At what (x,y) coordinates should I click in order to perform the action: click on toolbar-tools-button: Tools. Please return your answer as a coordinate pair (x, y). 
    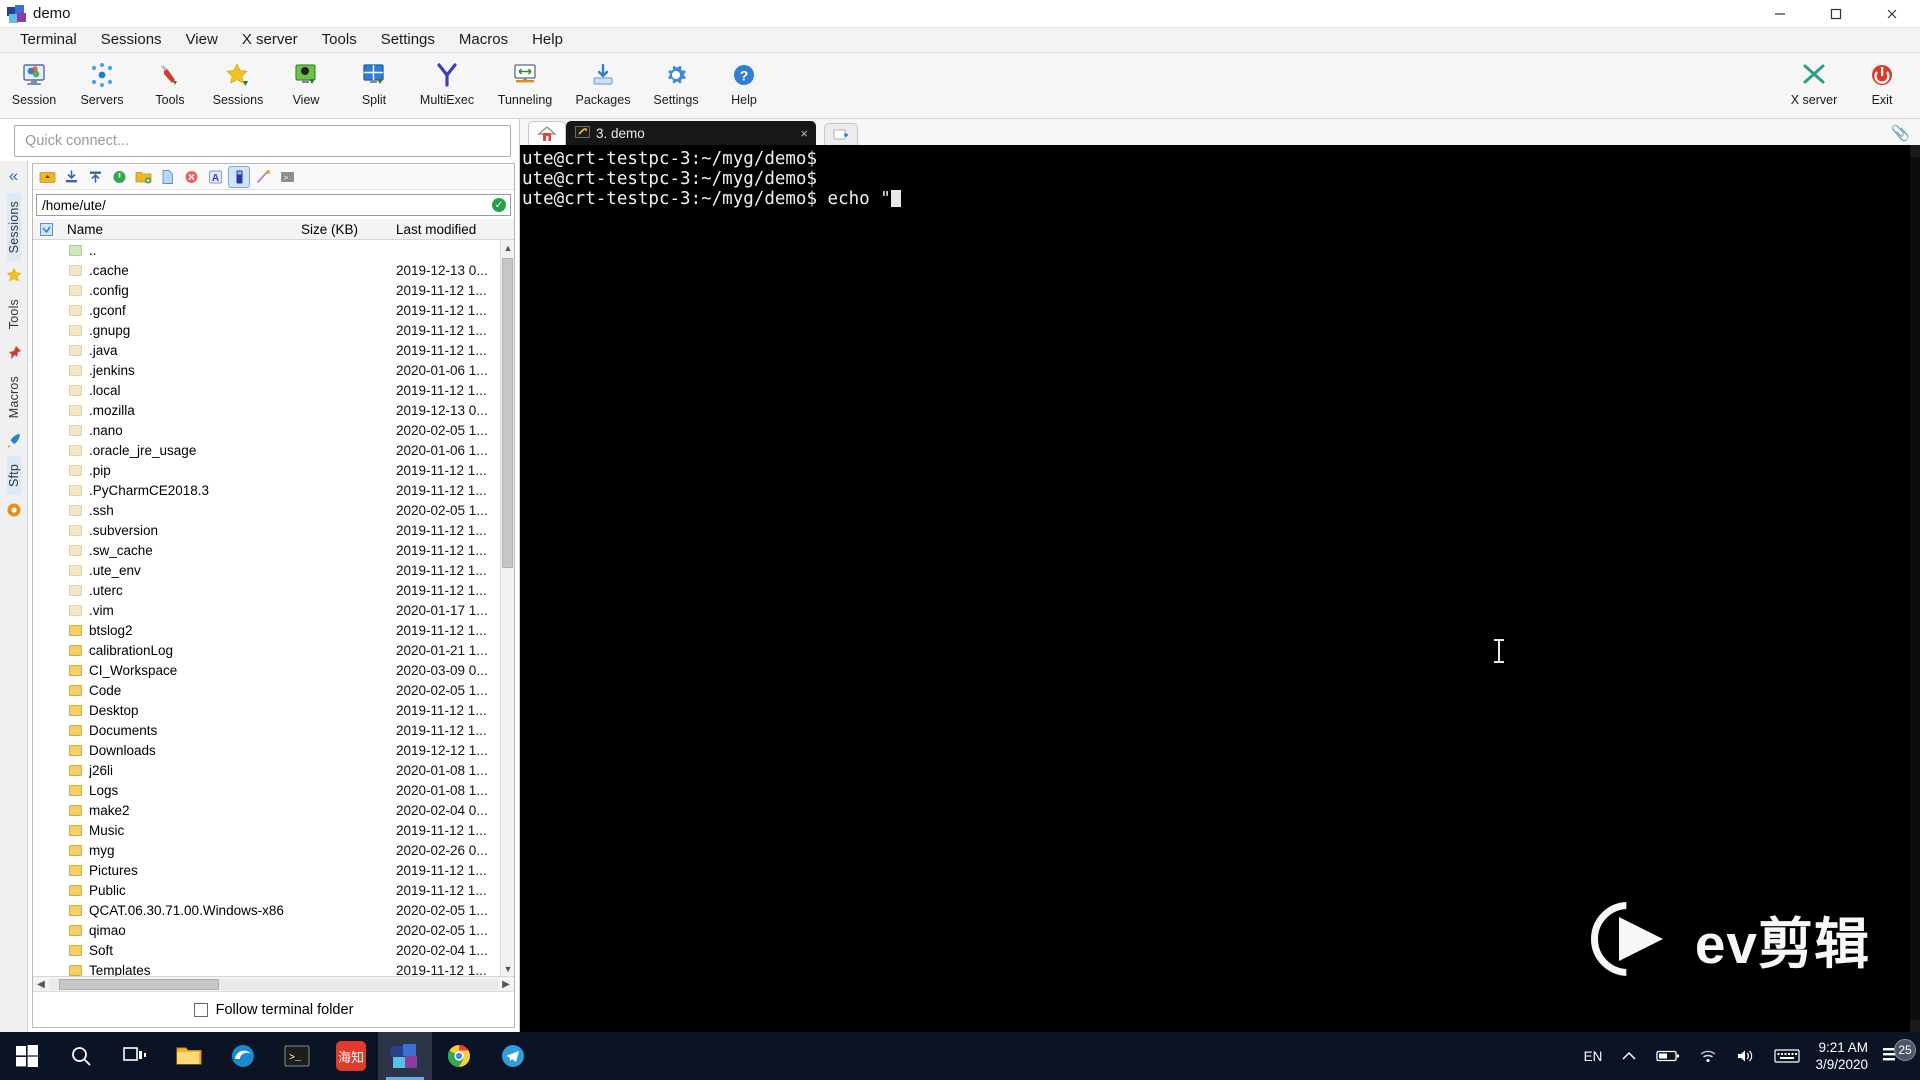
    Looking at the image, I should click on (170, 81).